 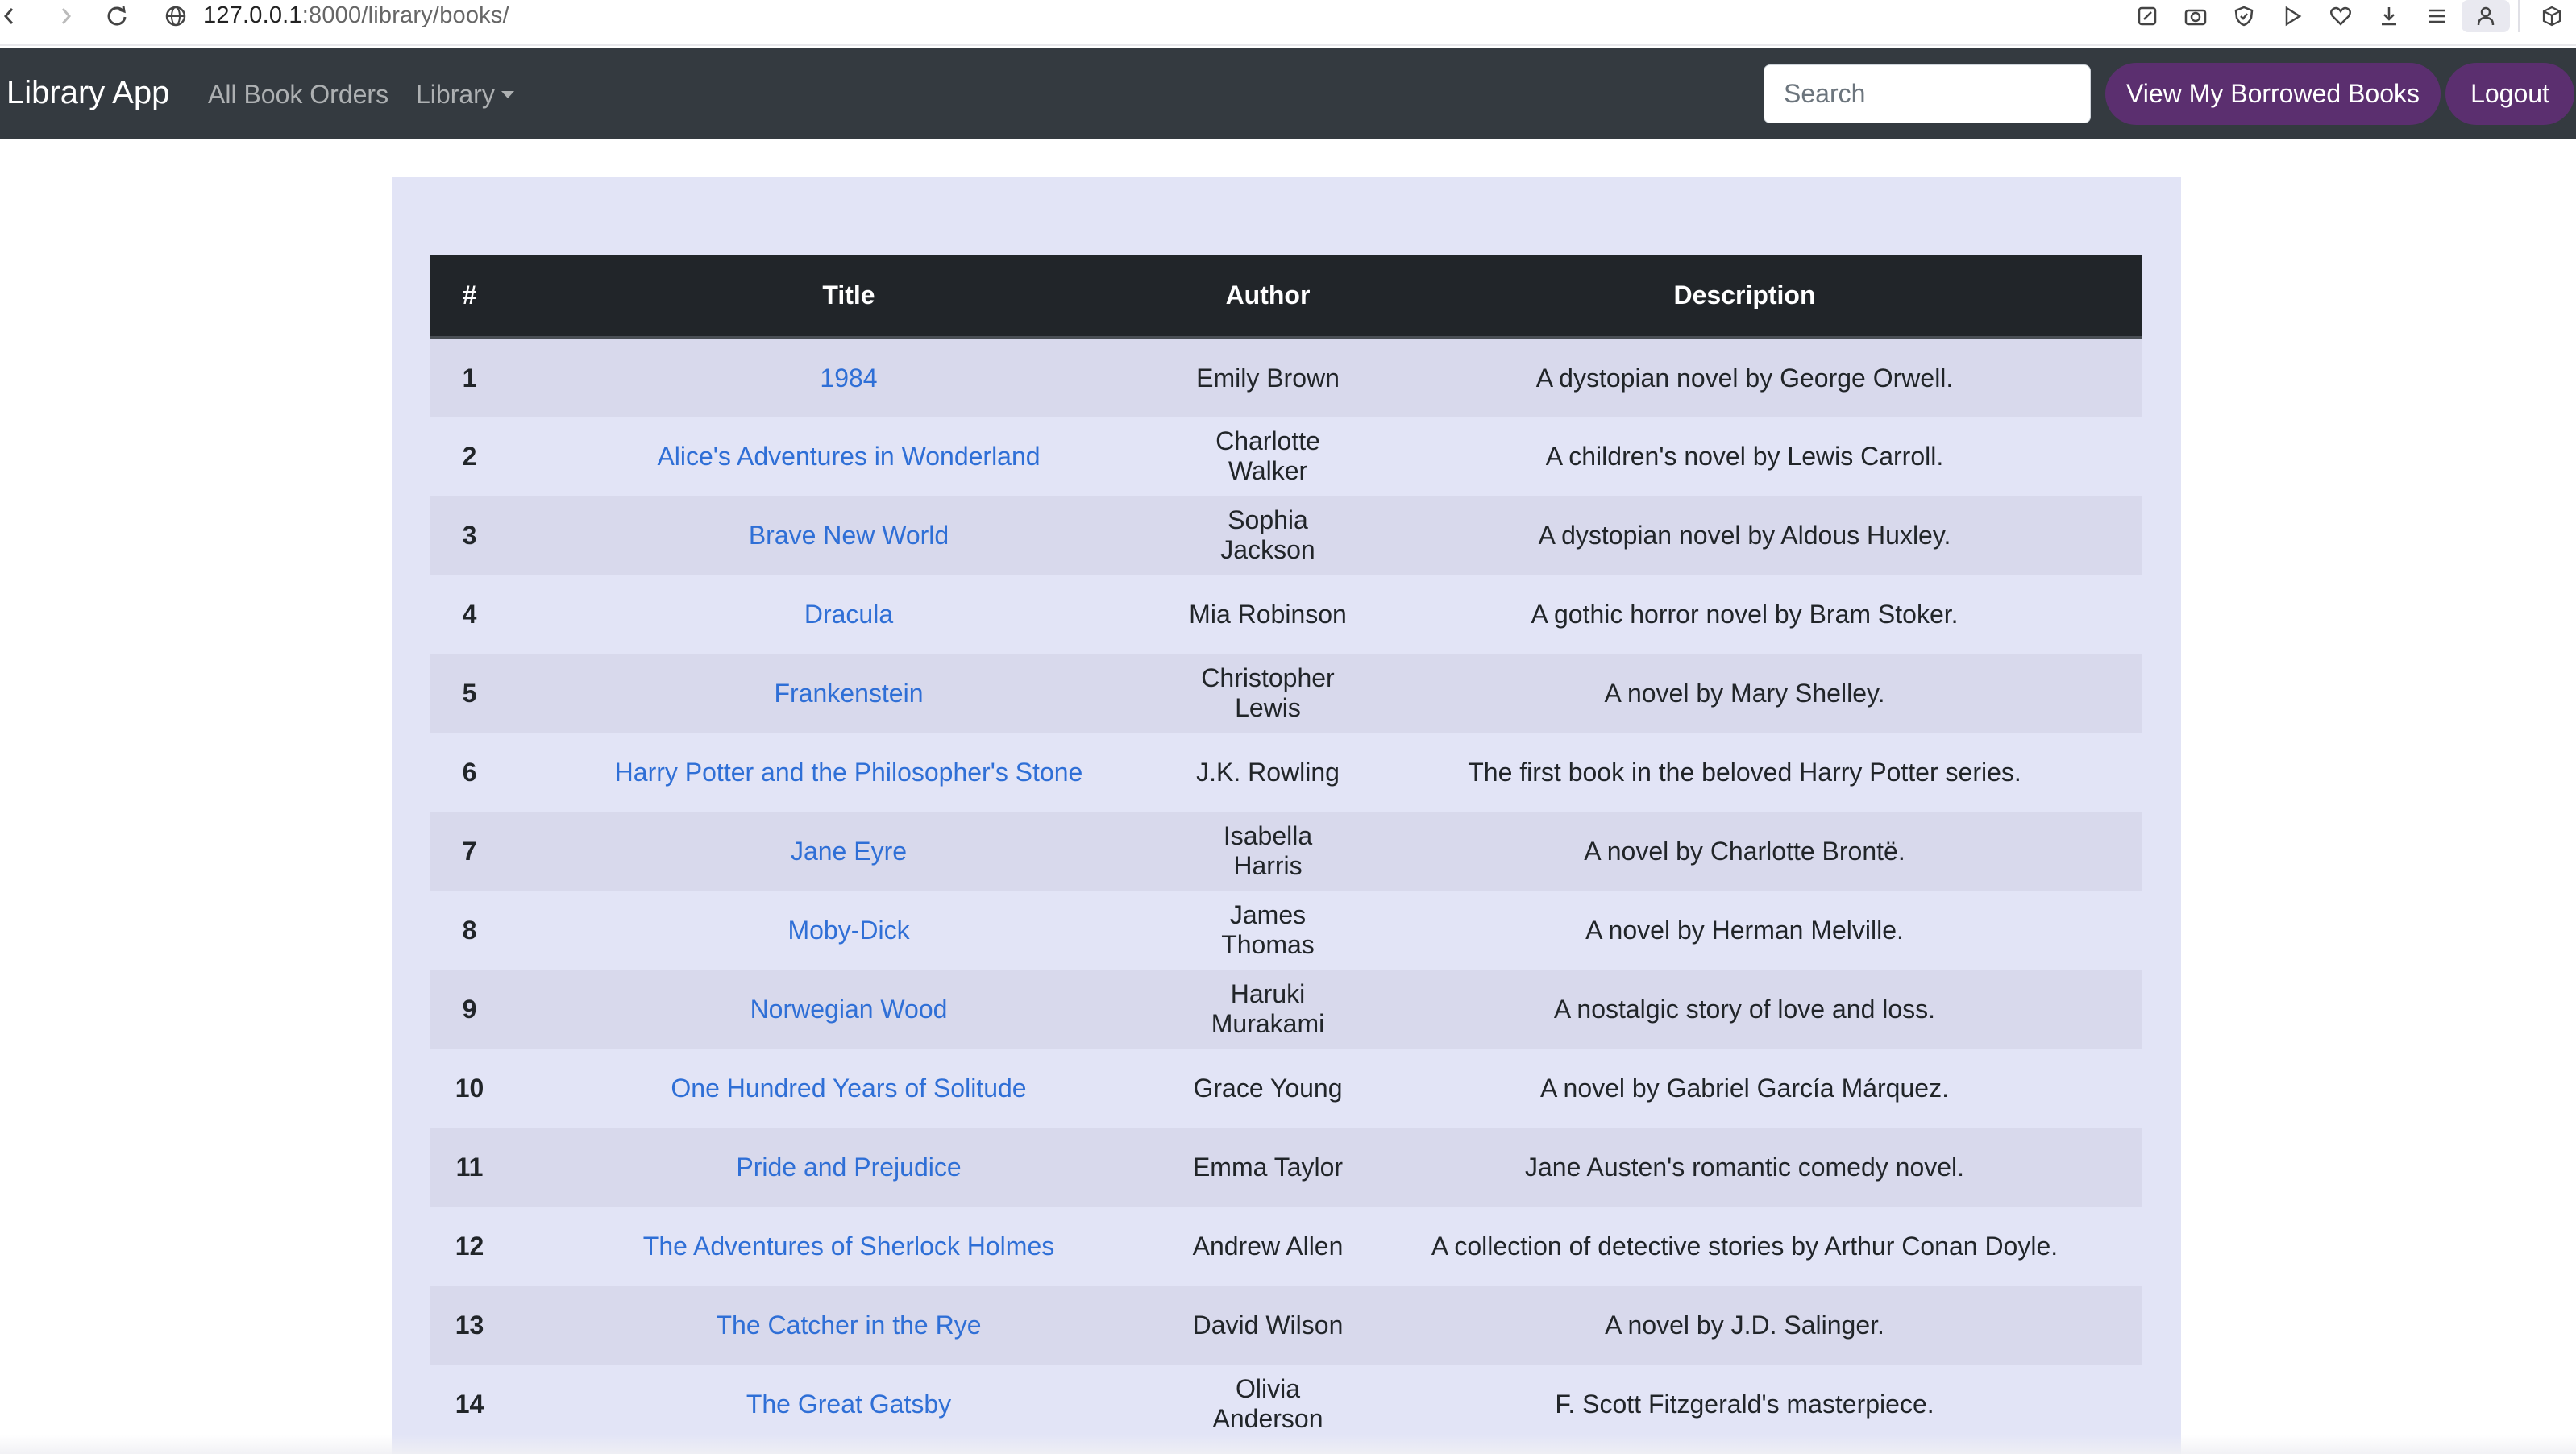 I want to click on book-description: A novel by J.D. Salinger., so click(x=1744, y=1325).